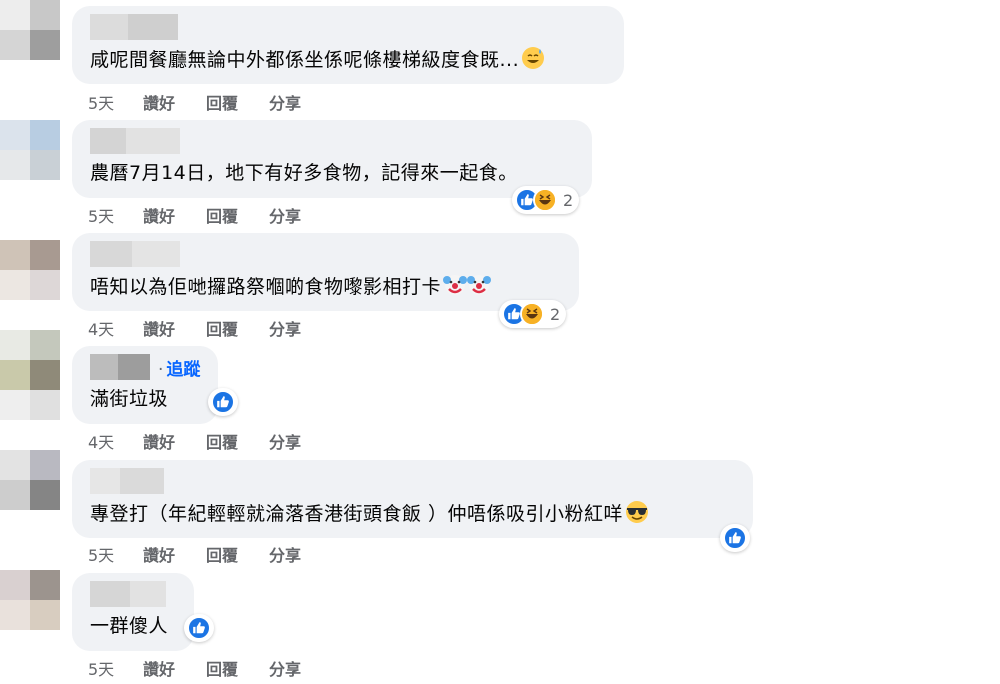 Image resolution: width=1000 pixels, height=684 pixels. Describe the element at coordinates (637, 512) in the screenshot. I see `sunglasses-emoji` at that location.